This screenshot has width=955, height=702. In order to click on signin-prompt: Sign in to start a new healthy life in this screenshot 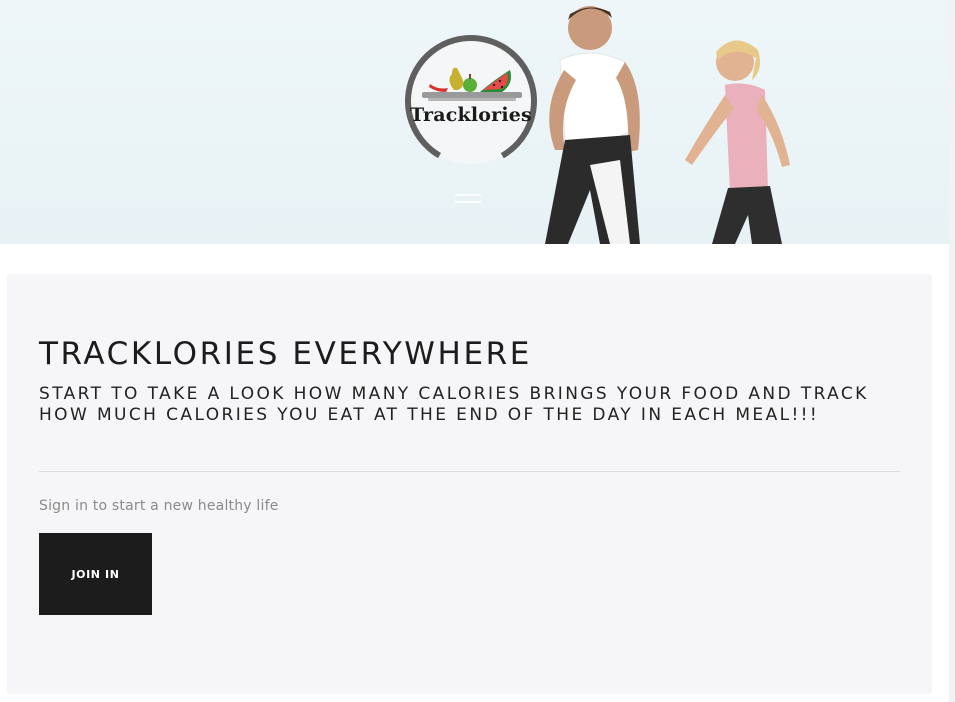, I will do `click(159, 506)`.